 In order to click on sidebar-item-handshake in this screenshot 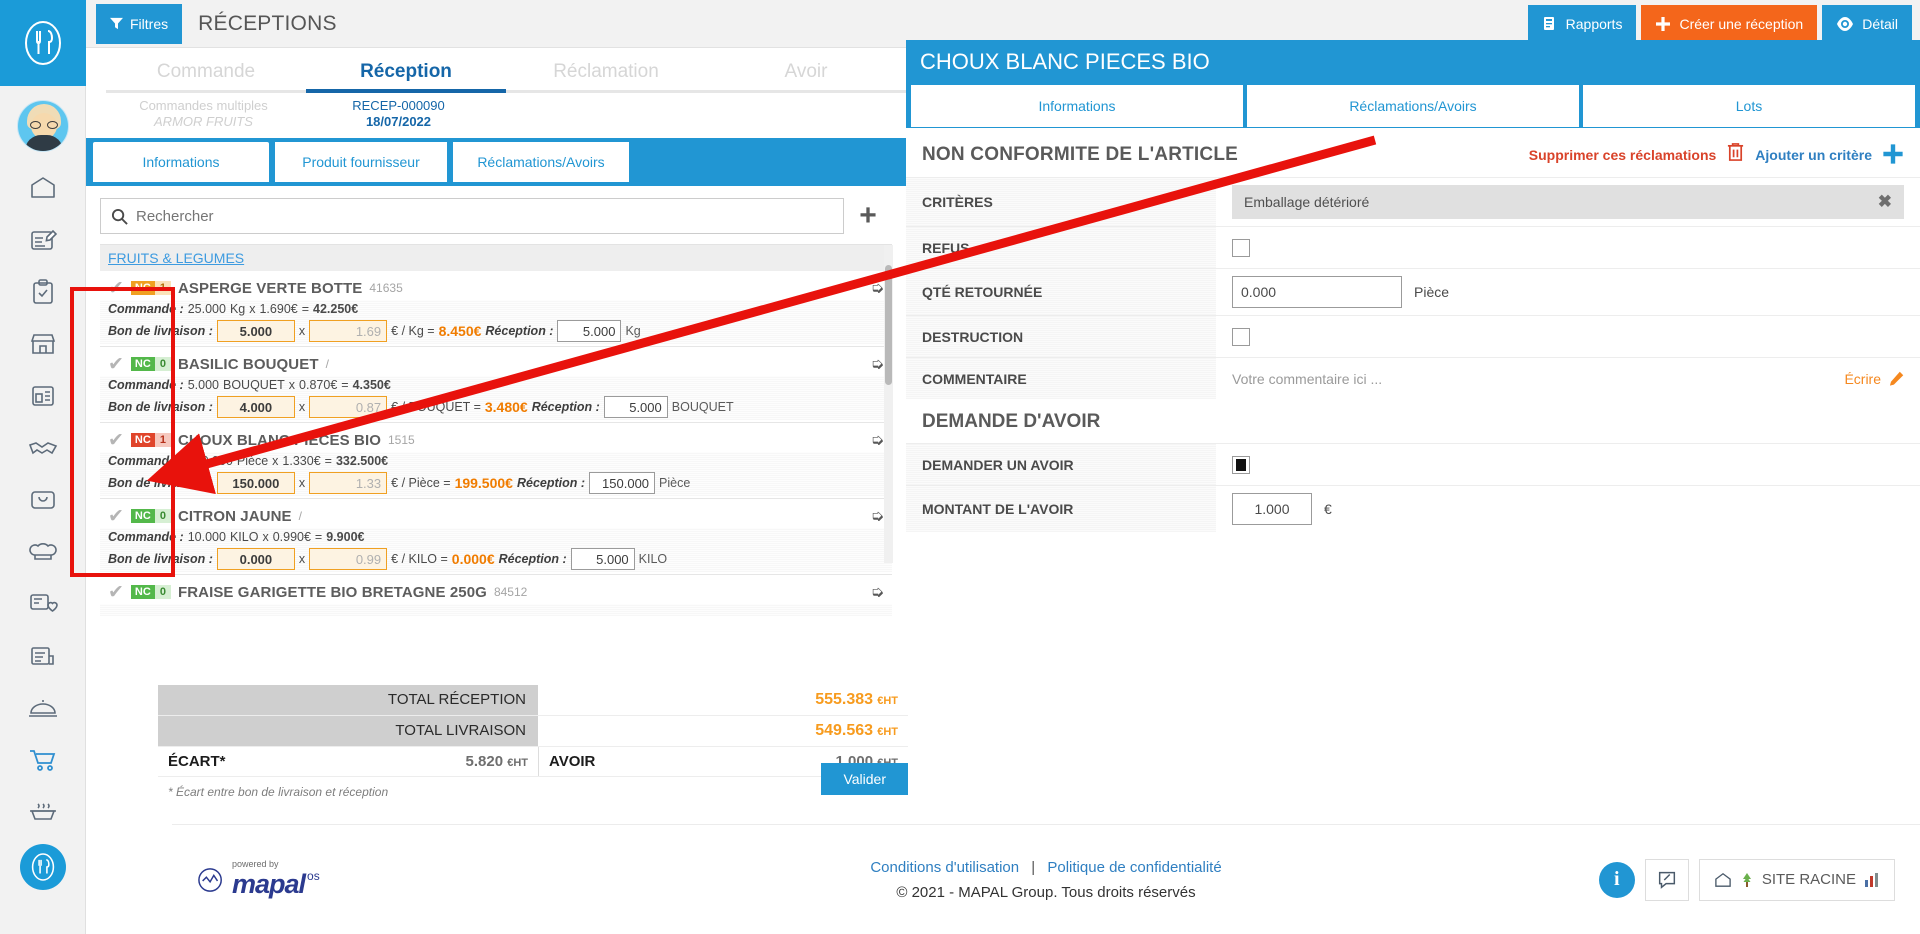, I will do `click(43, 448)`.